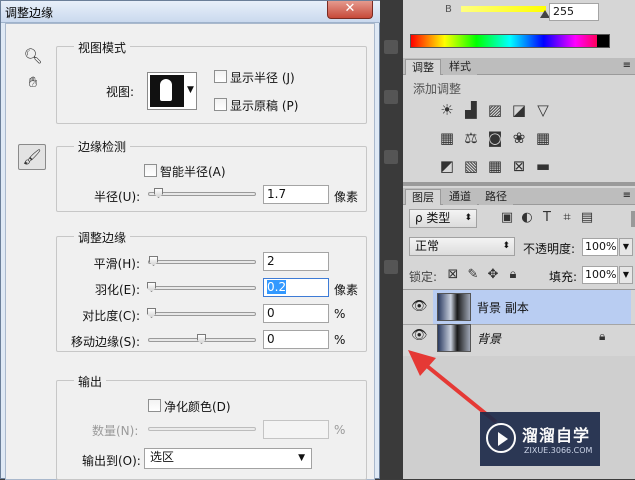  I want to click on filter-type-icon: T, so click(547, 218).